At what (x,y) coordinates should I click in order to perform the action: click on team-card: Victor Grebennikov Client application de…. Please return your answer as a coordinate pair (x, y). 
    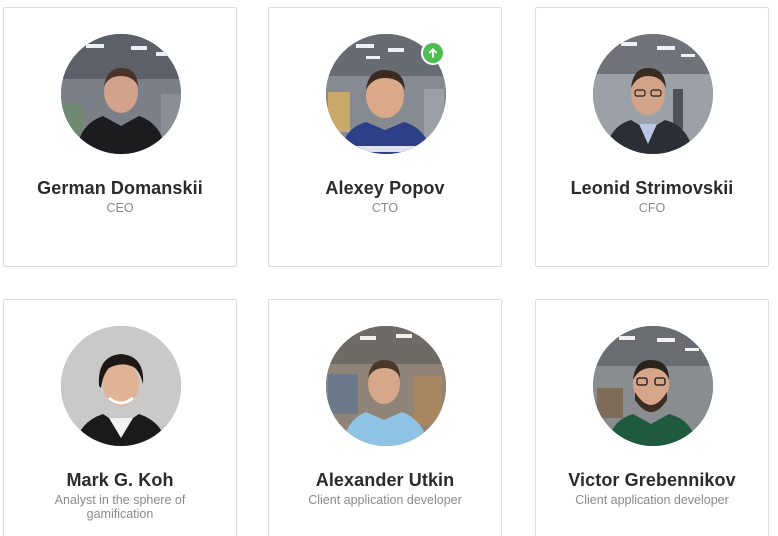
    Looking at the image, I should click on (652, 417).